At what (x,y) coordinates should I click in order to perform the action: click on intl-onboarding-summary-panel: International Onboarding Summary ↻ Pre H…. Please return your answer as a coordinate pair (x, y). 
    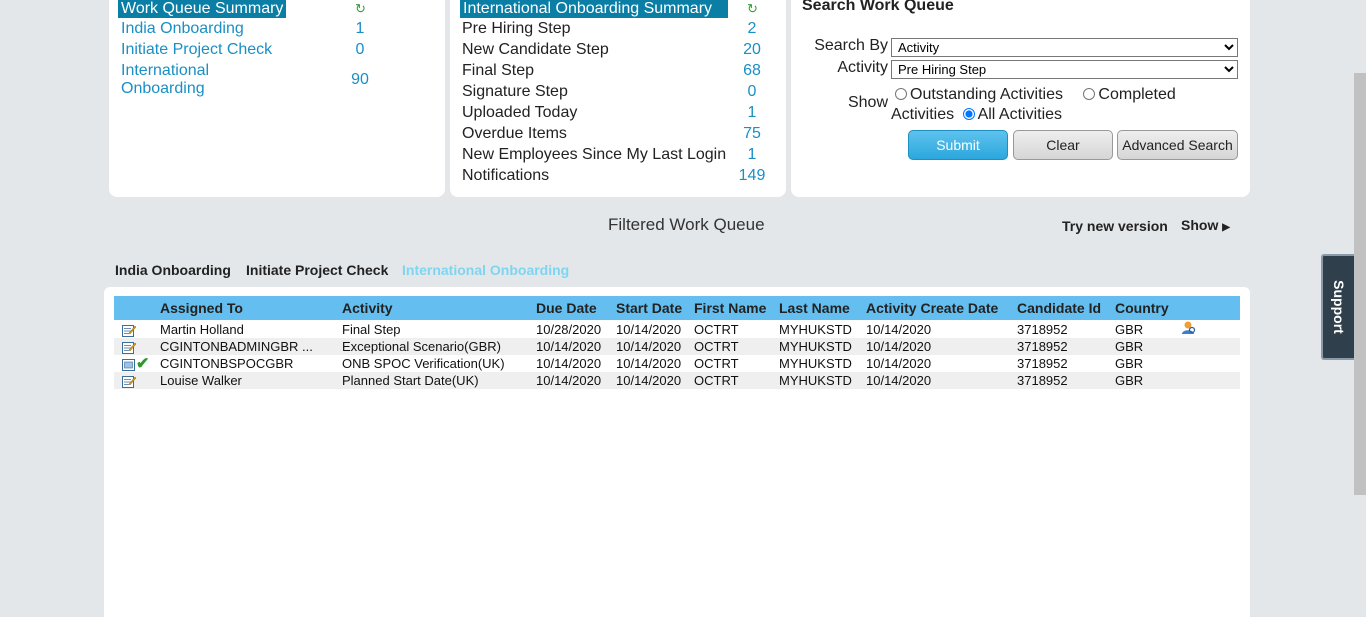
    Looking at the image, I should click on (618, 98).